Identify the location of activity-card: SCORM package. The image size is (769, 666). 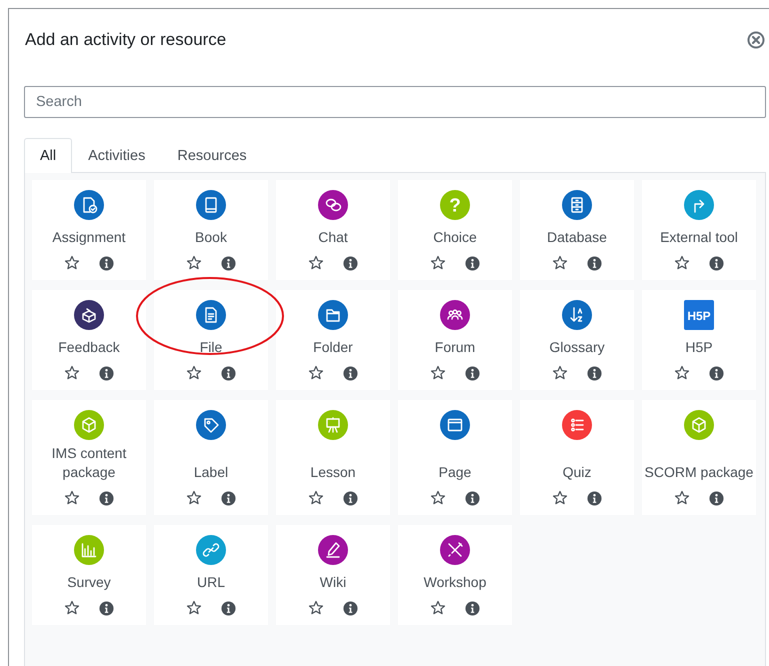
(699, 457).